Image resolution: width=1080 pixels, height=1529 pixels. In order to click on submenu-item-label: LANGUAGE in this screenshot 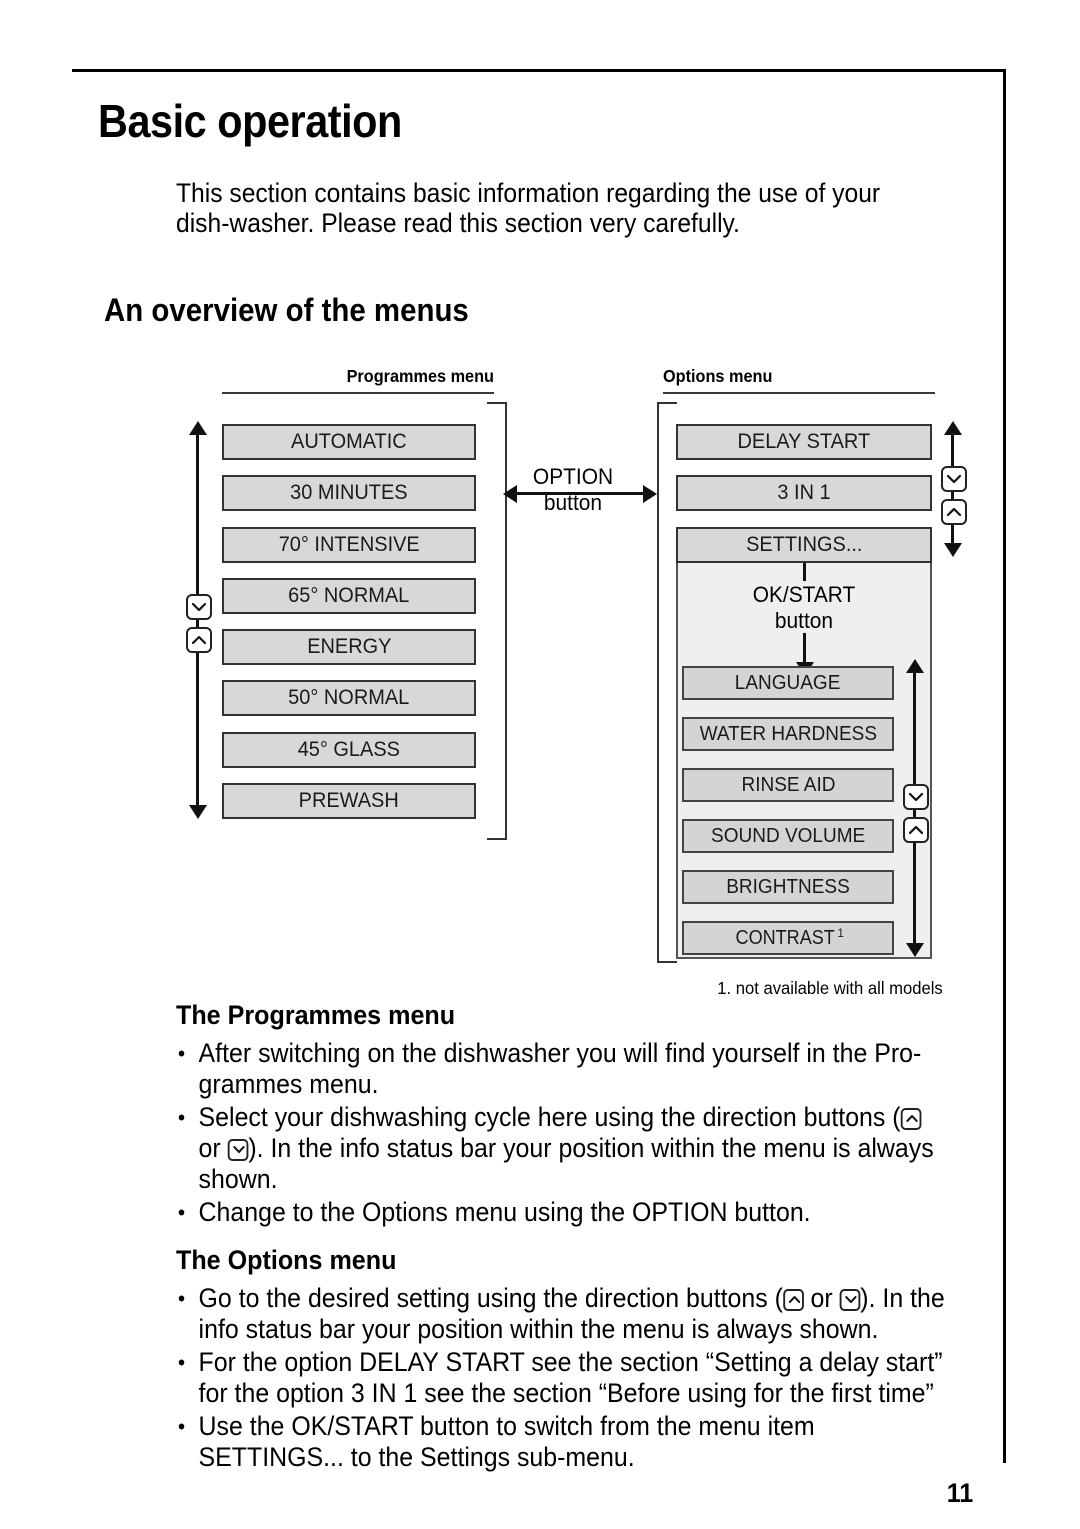, I will do `click(788, 682)`.